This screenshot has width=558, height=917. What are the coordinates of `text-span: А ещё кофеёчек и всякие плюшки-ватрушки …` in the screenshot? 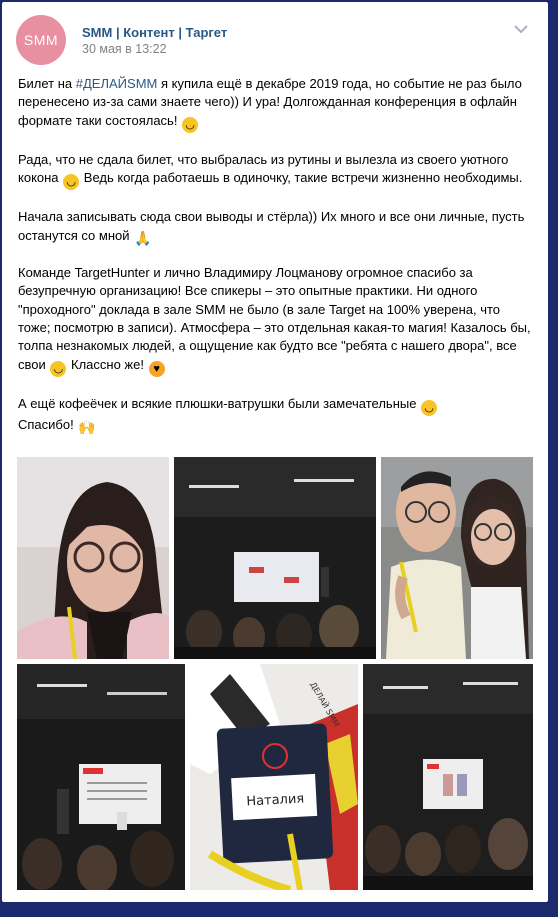 It's located at (217, 403).